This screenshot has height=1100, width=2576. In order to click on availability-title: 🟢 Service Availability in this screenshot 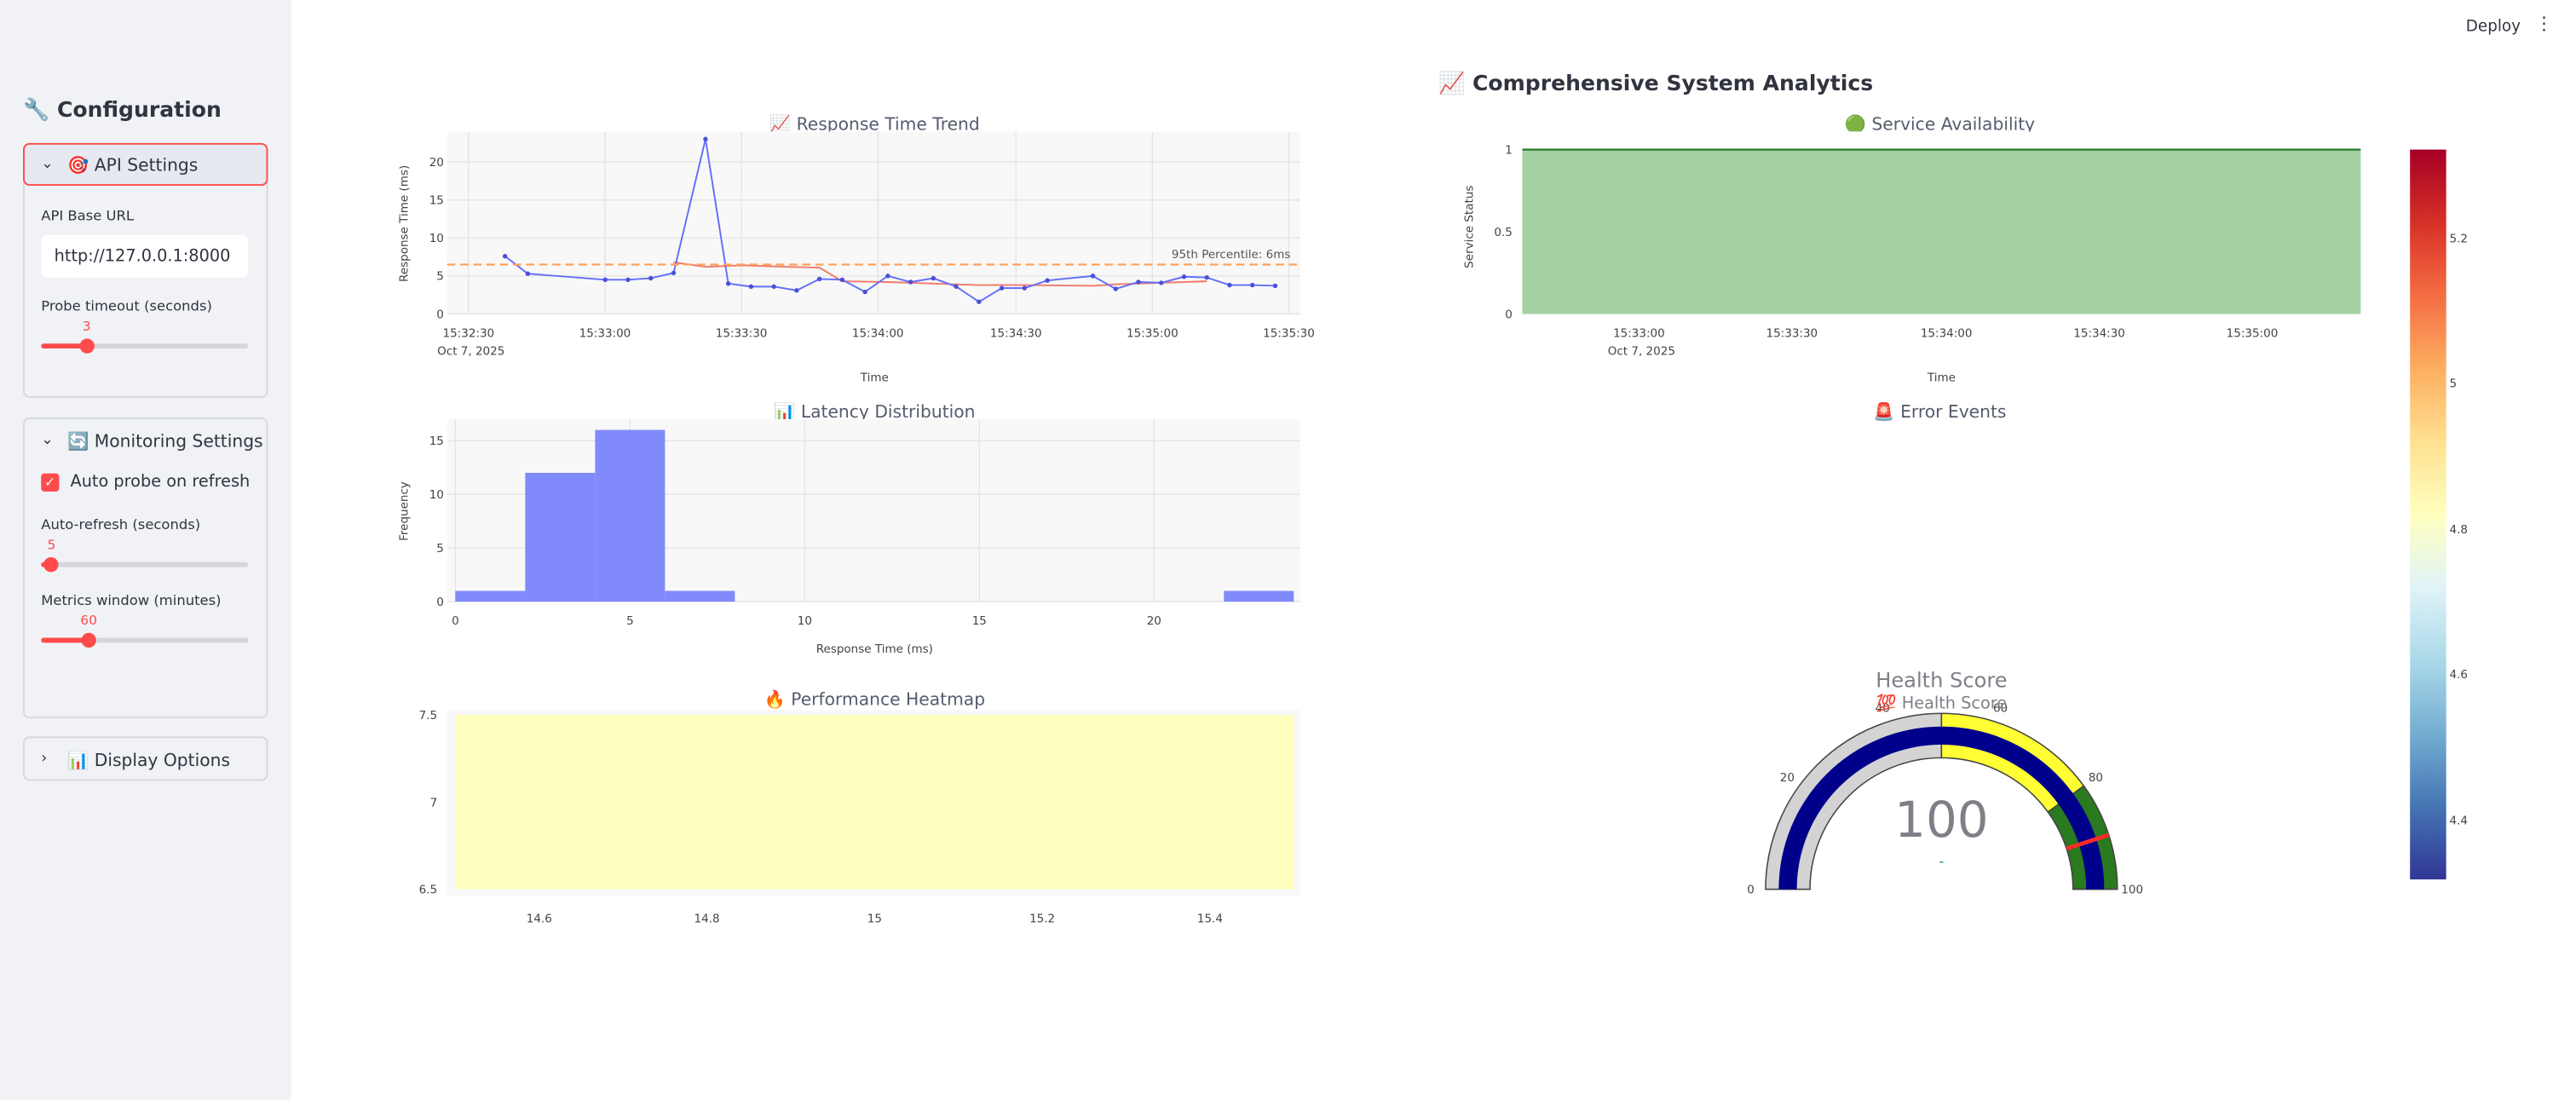, I will do `click(1940, 125)`.